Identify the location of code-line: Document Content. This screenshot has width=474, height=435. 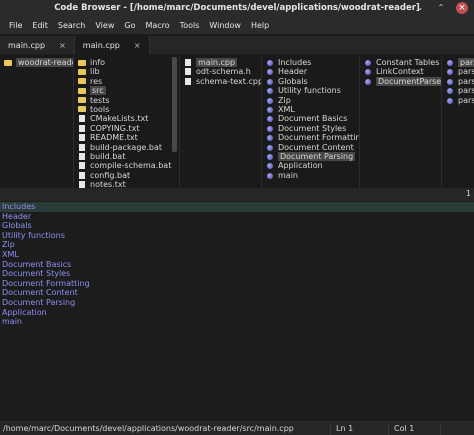
(237, 293).